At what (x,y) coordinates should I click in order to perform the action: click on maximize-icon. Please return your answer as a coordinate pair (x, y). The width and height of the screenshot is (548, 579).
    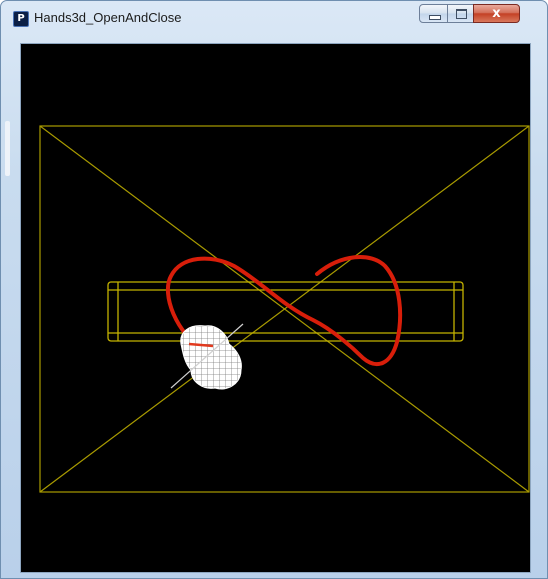
    Looking at the image, I should click on (461, 14).